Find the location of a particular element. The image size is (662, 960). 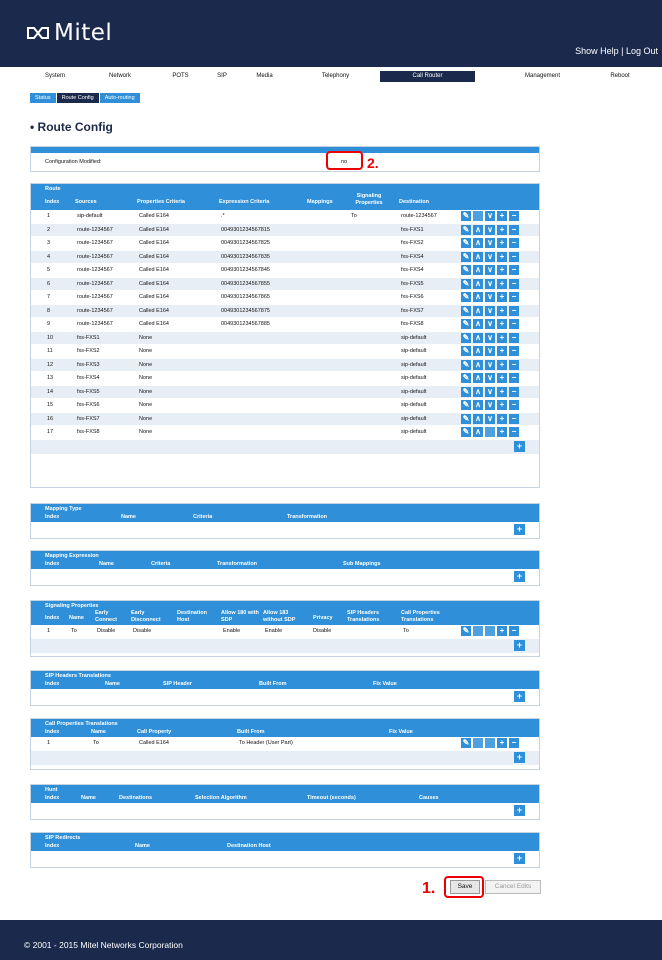

mapping-type-add-button: + is located at coordinates (519, 529).